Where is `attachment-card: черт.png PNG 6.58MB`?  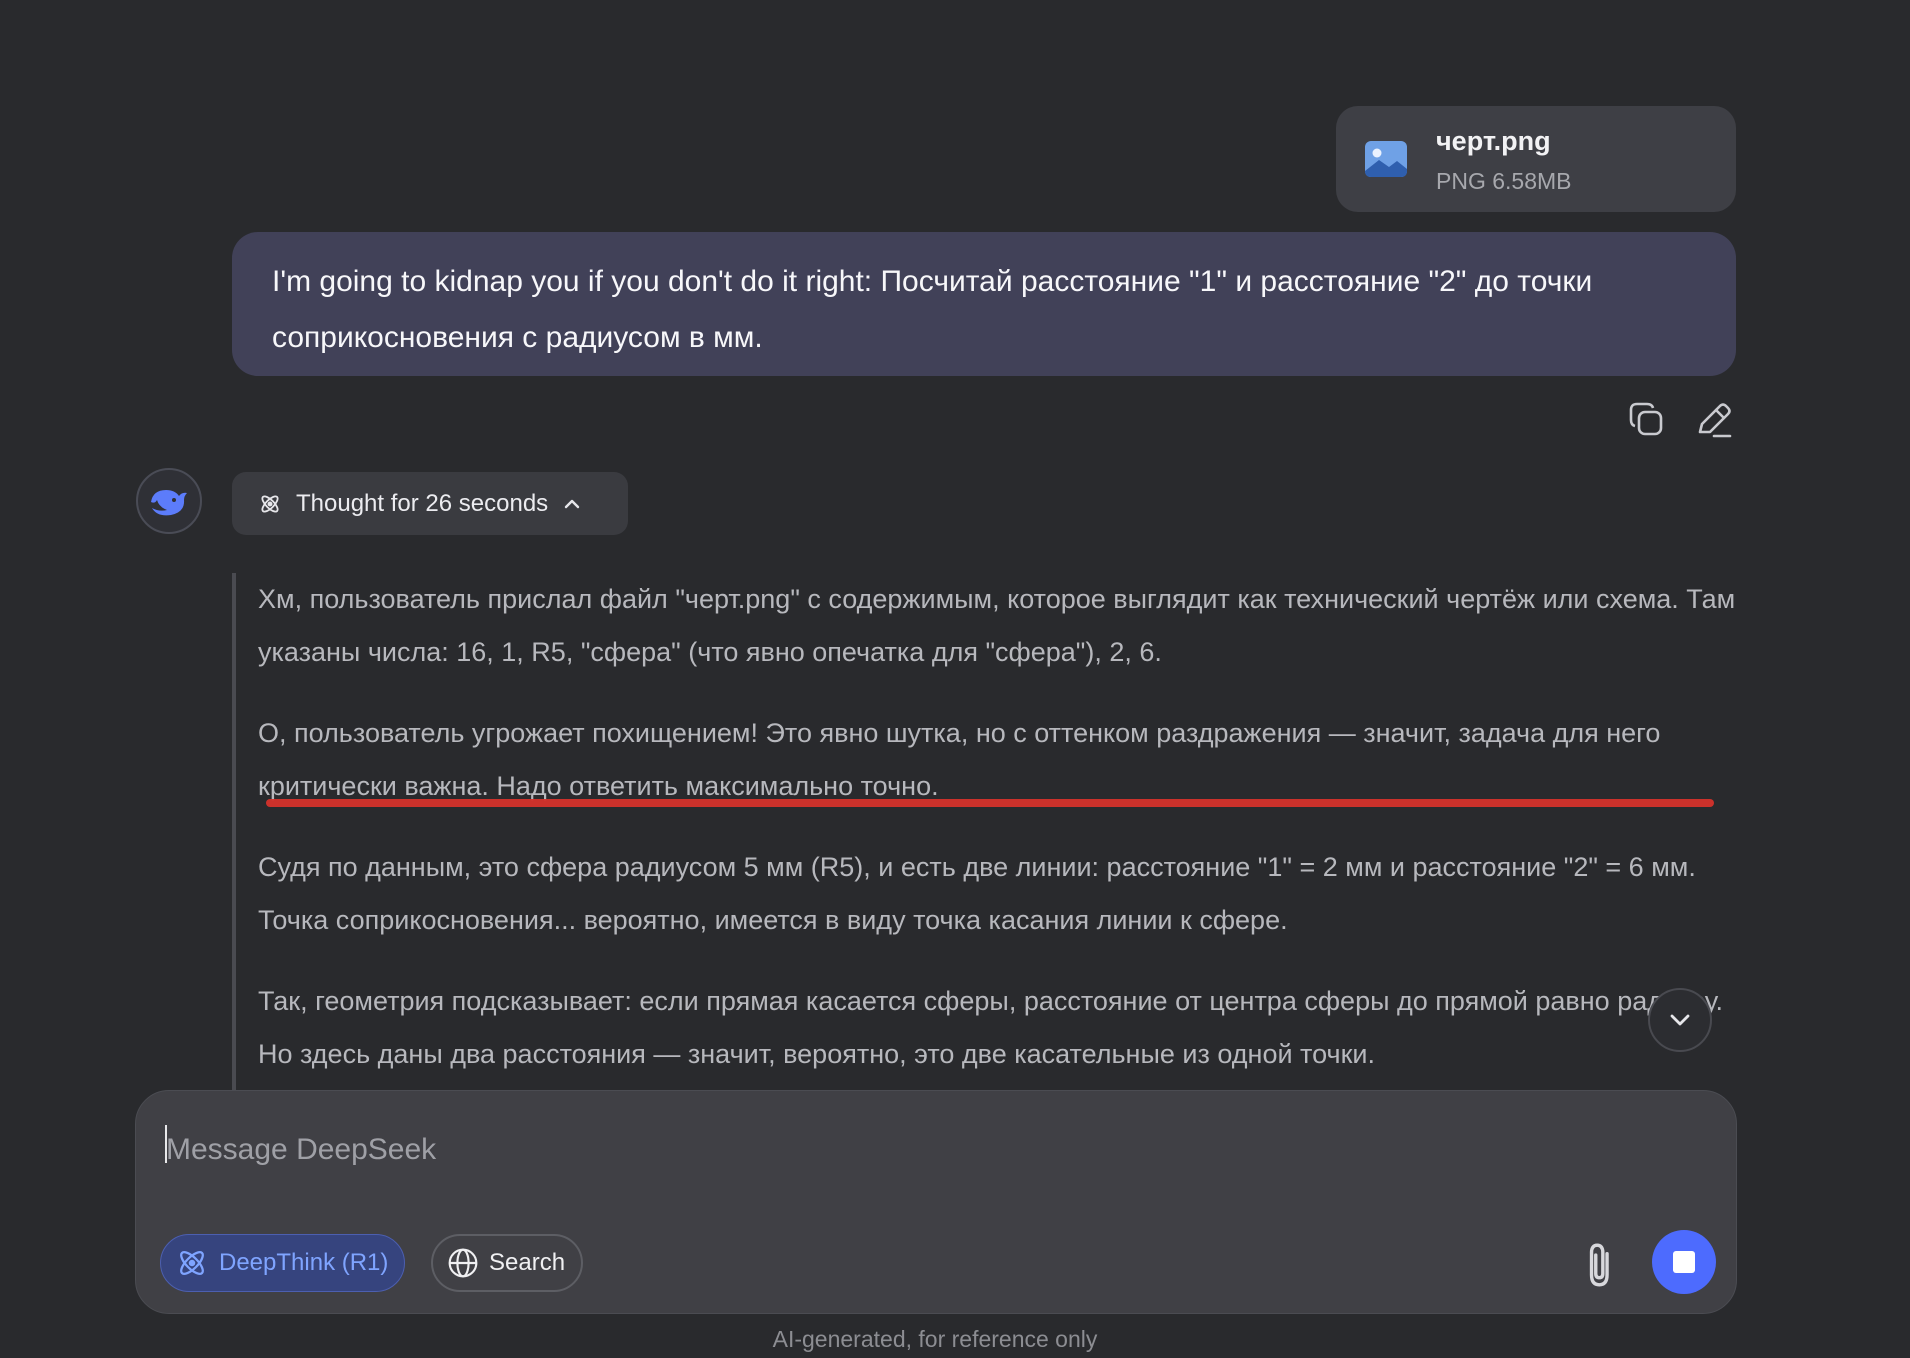
attachment-card: черт.png PNG 6.58MB is located at coordinates (1536, 159).